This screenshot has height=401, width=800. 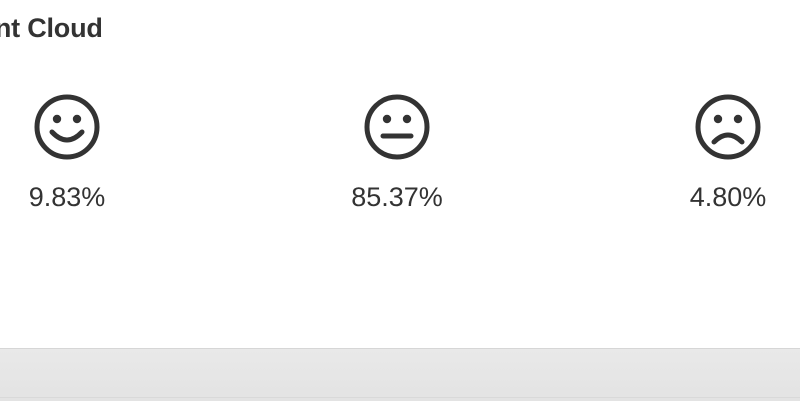 What do you see at coordinates (400, 397) in the screenshot?
I see `footer-divider` at bounding box center [400, 397].